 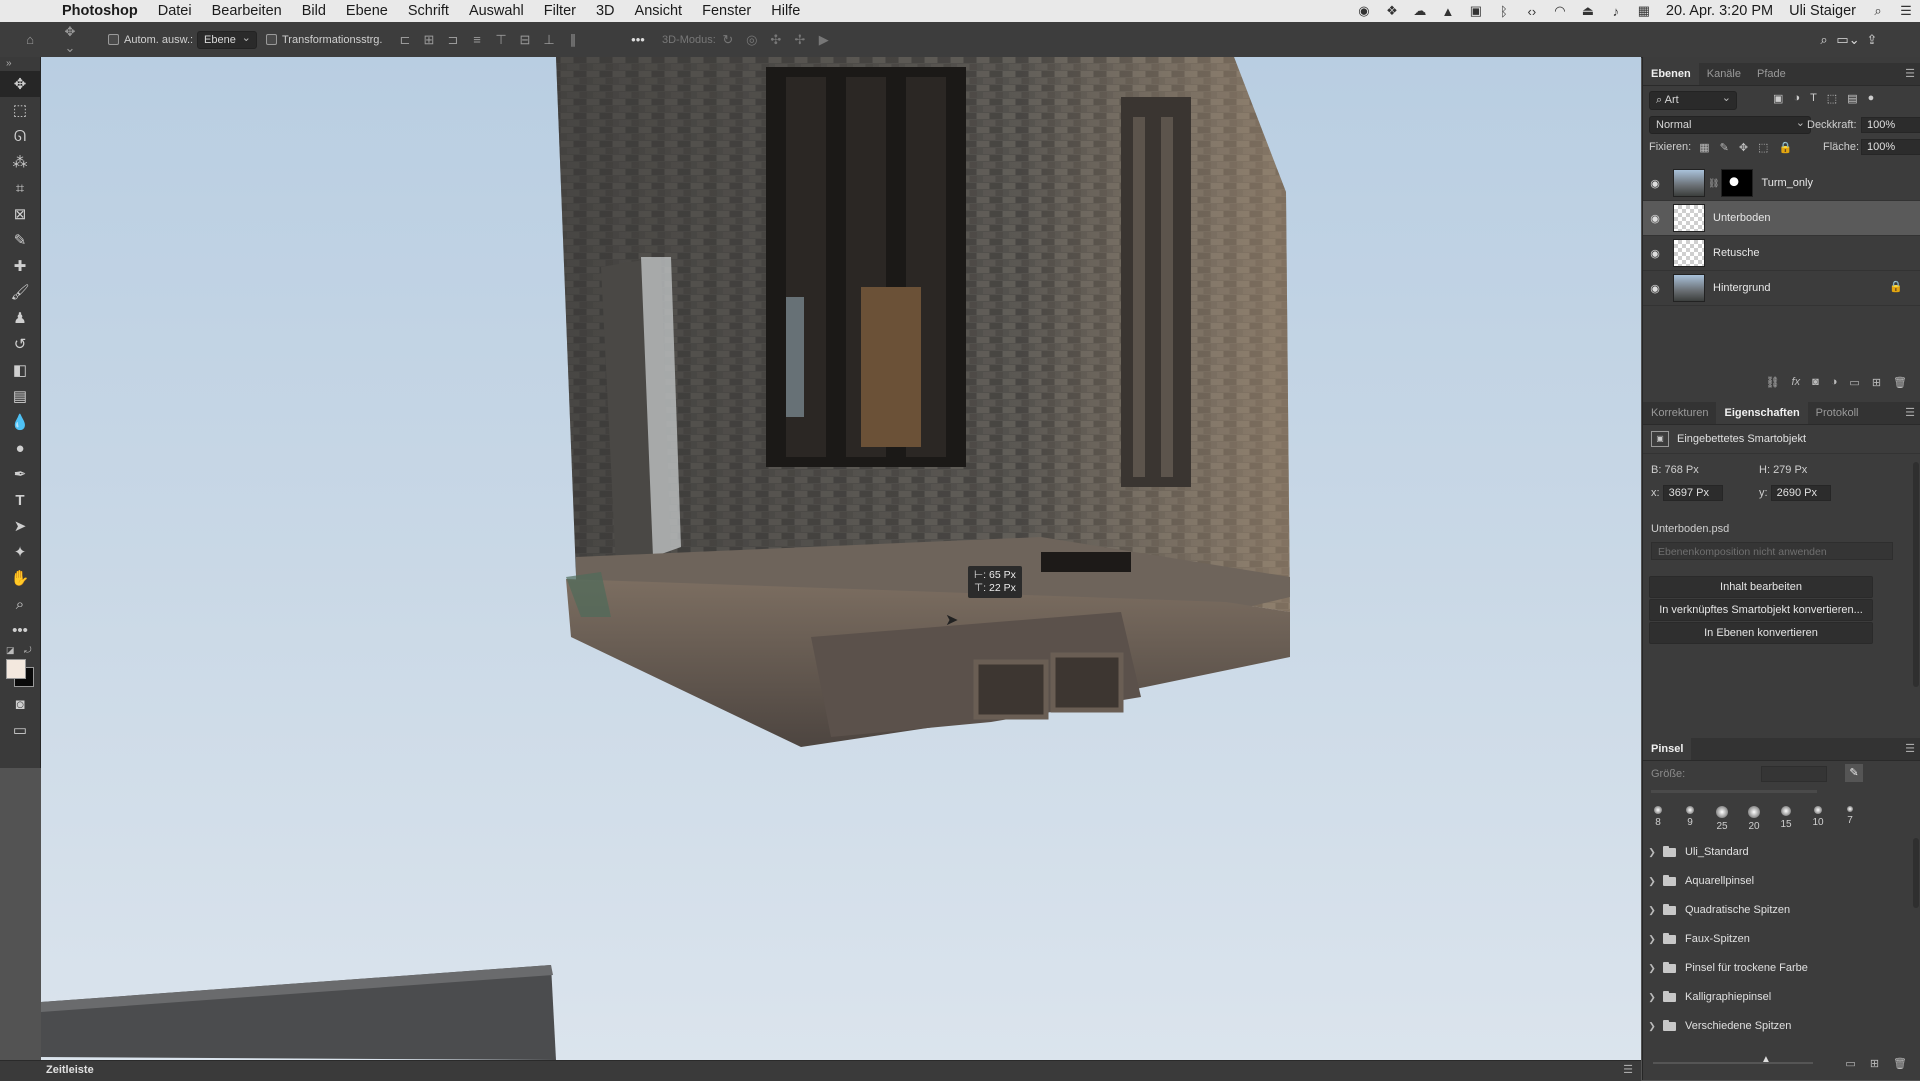 I want to click on shape-tool-icon: ✦, so click(x=20, y=552).